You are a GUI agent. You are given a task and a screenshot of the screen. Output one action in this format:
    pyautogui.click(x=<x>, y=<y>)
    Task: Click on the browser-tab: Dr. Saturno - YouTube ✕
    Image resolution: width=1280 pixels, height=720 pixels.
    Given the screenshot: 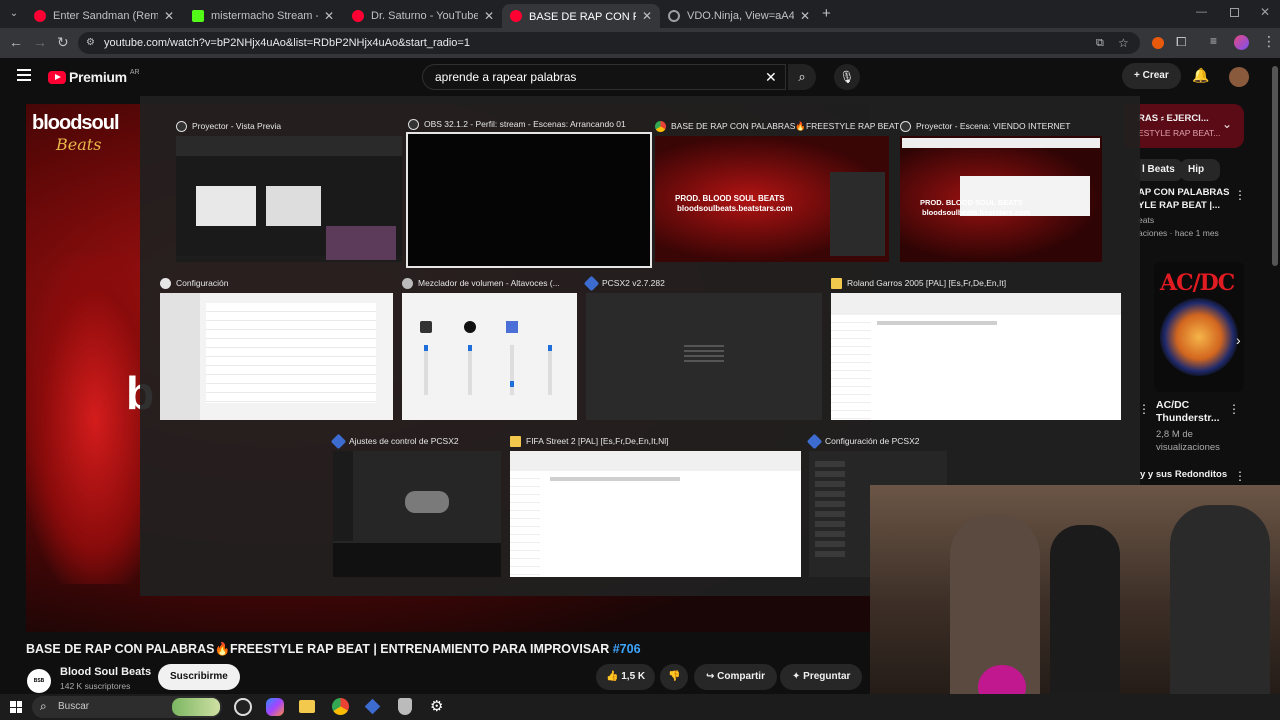 What is the action you would take?
    pyautogui.click(x=423, y=16)
    